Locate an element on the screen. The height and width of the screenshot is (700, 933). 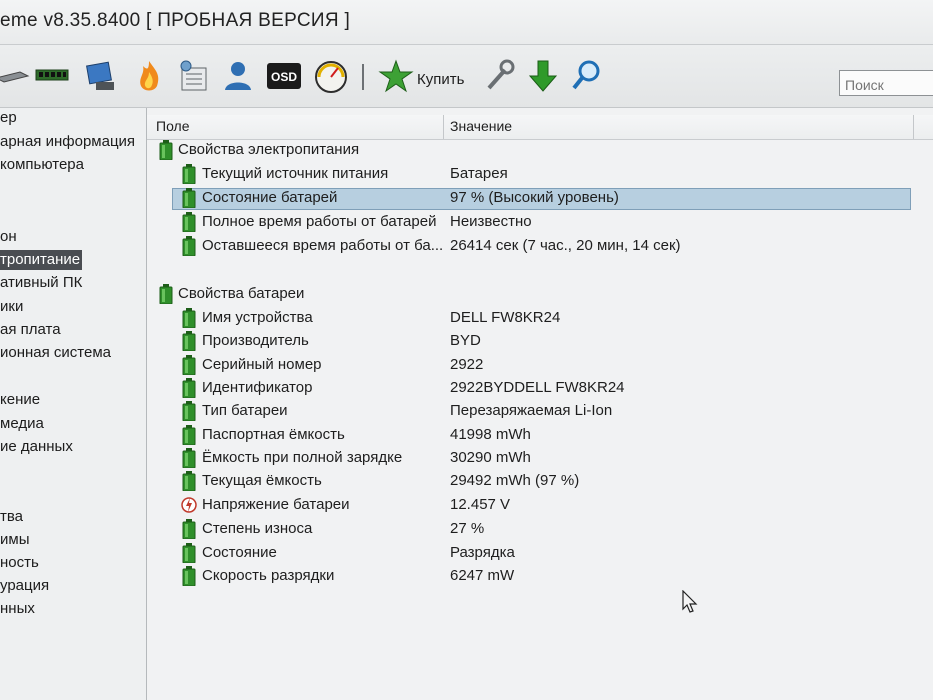
property-label: Состояние is located at coordinates (239, 553).